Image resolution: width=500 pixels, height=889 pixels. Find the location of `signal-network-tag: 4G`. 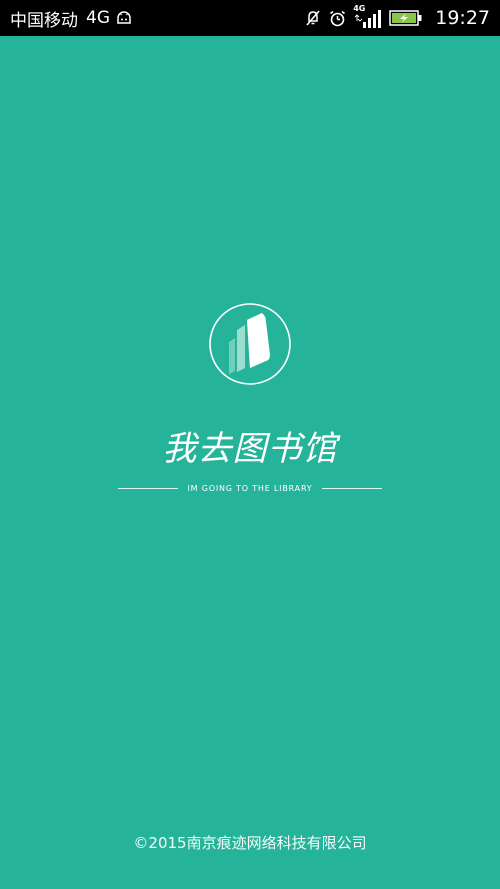

signal-network-tag: 4G is located at coordinates (359, 8).